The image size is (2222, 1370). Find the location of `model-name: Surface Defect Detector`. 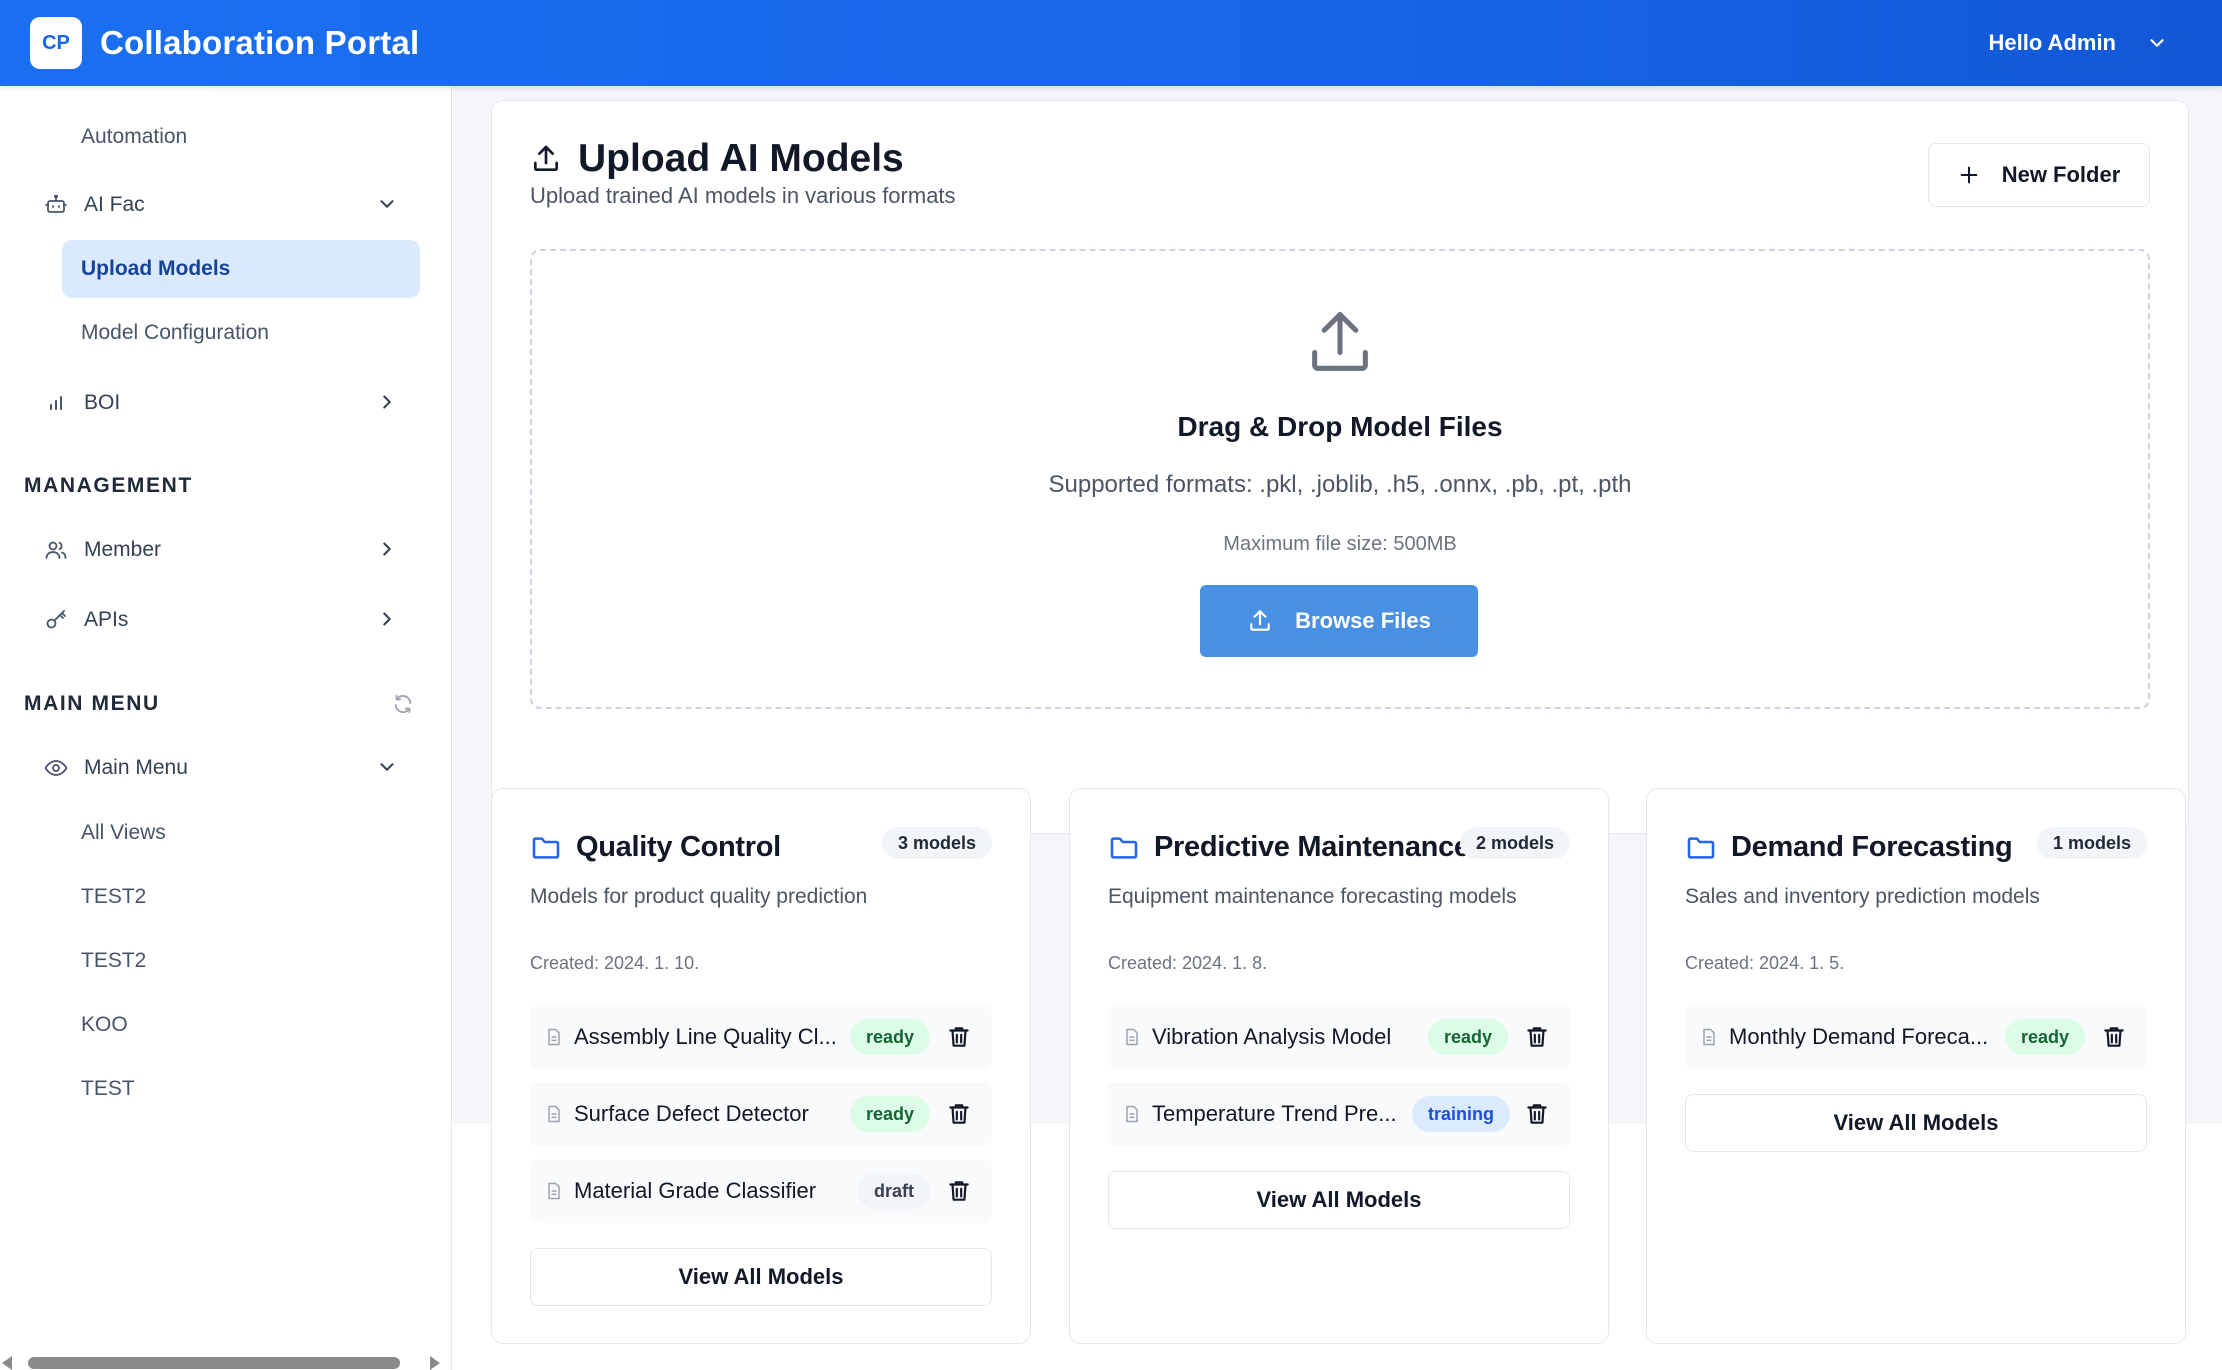

model-name: Surface Defect Detector is located at coordinates (691, 1113).